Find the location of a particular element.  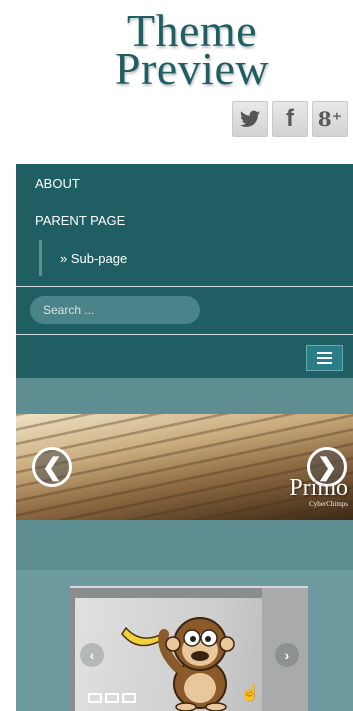

google-plus-icon: 8⁺ is located at coordinates (330, 119).